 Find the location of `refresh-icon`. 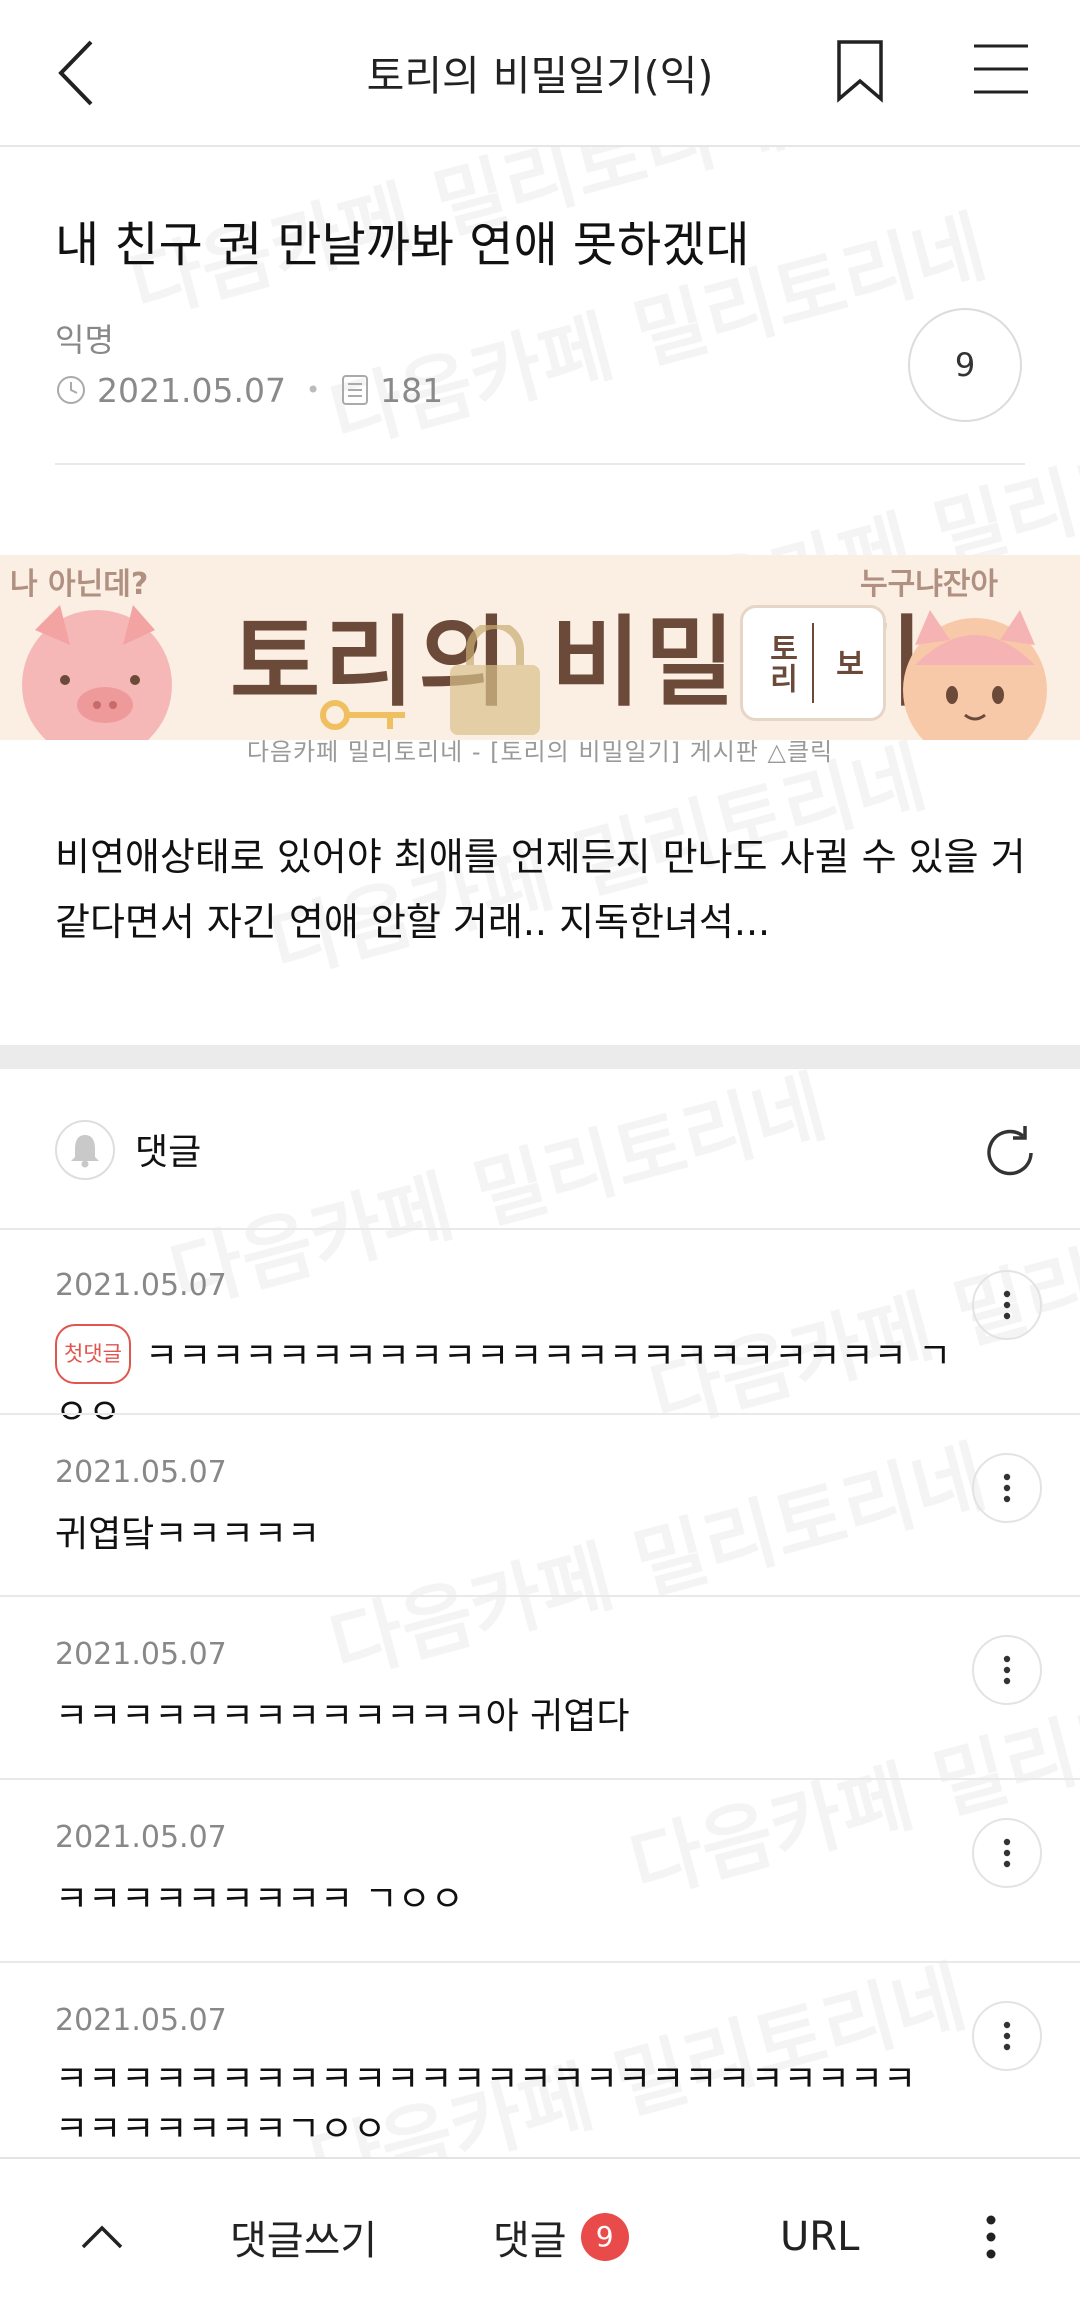

refresh-icon is located at coordinates (1010, 1151).